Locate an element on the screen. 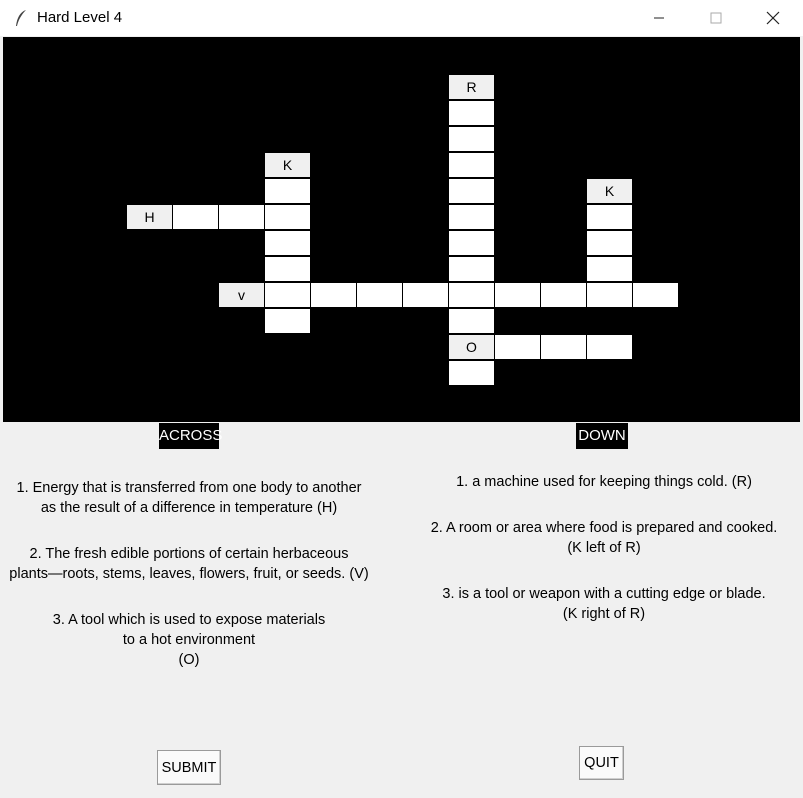 The width and height of the screenshot is (803, 798). close-button is located at coordinates (772, 18).